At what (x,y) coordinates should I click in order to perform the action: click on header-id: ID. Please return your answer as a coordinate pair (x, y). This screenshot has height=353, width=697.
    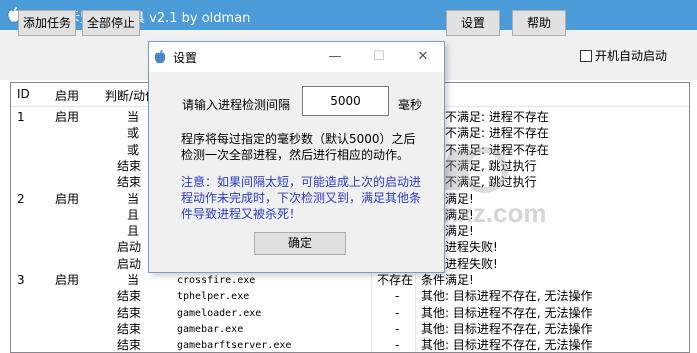
    Looking at the image, I should click on (23, 94).